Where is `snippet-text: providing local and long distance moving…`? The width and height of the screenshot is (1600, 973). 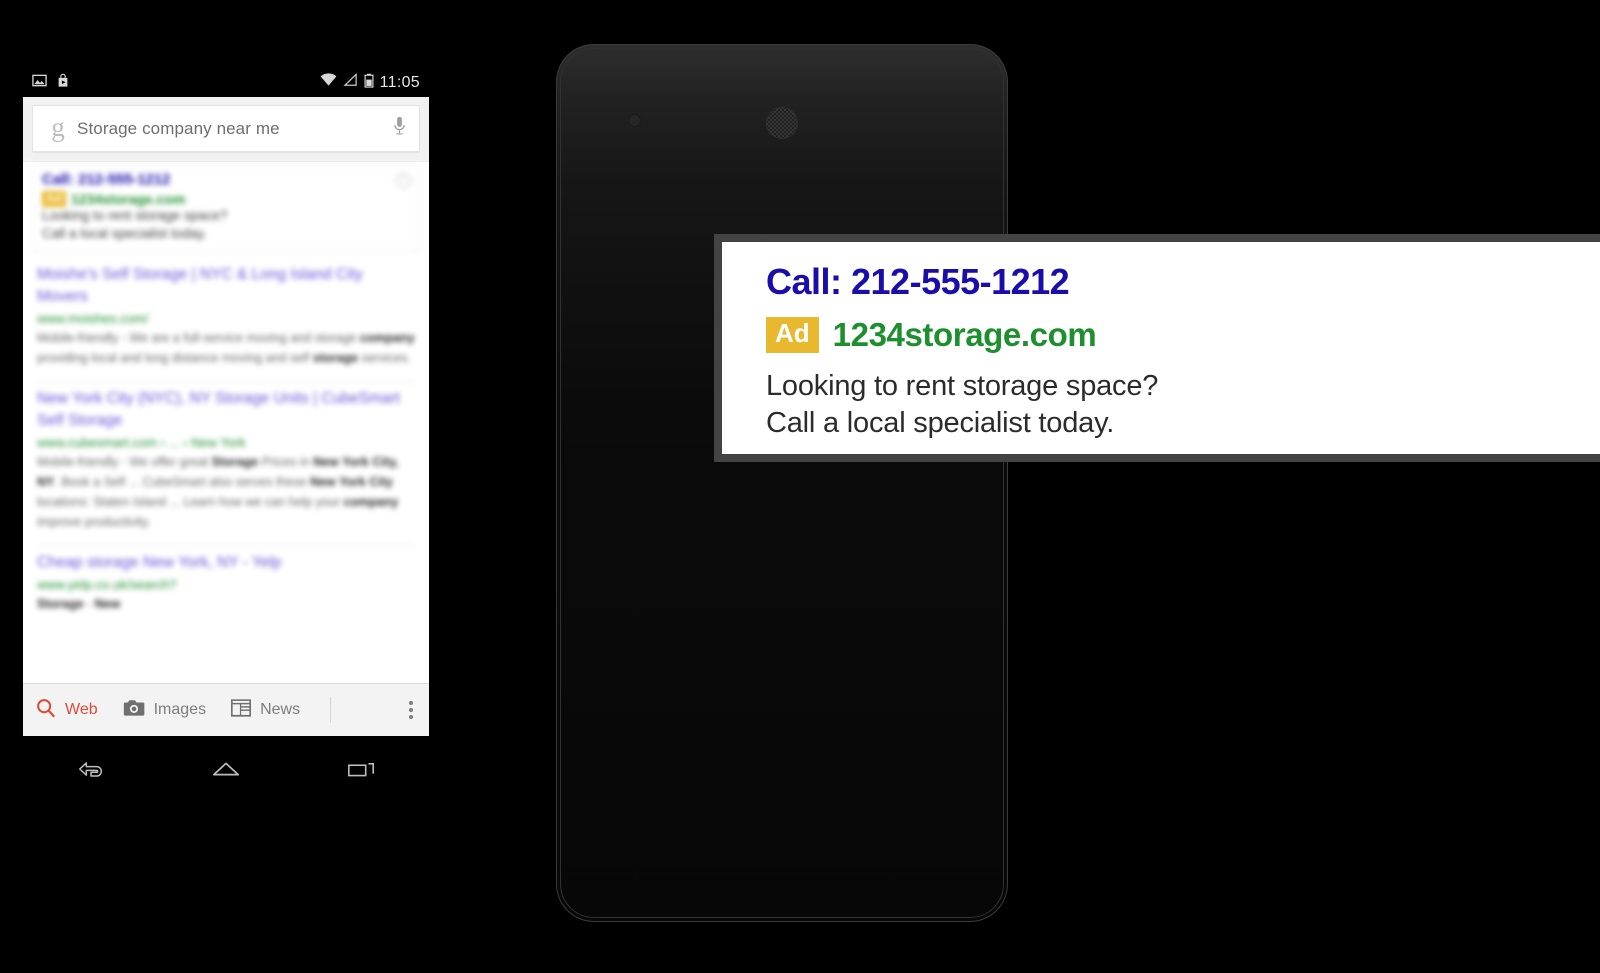 snippet-text: providing local and long distance moving… is located at coordinates (175, 357).